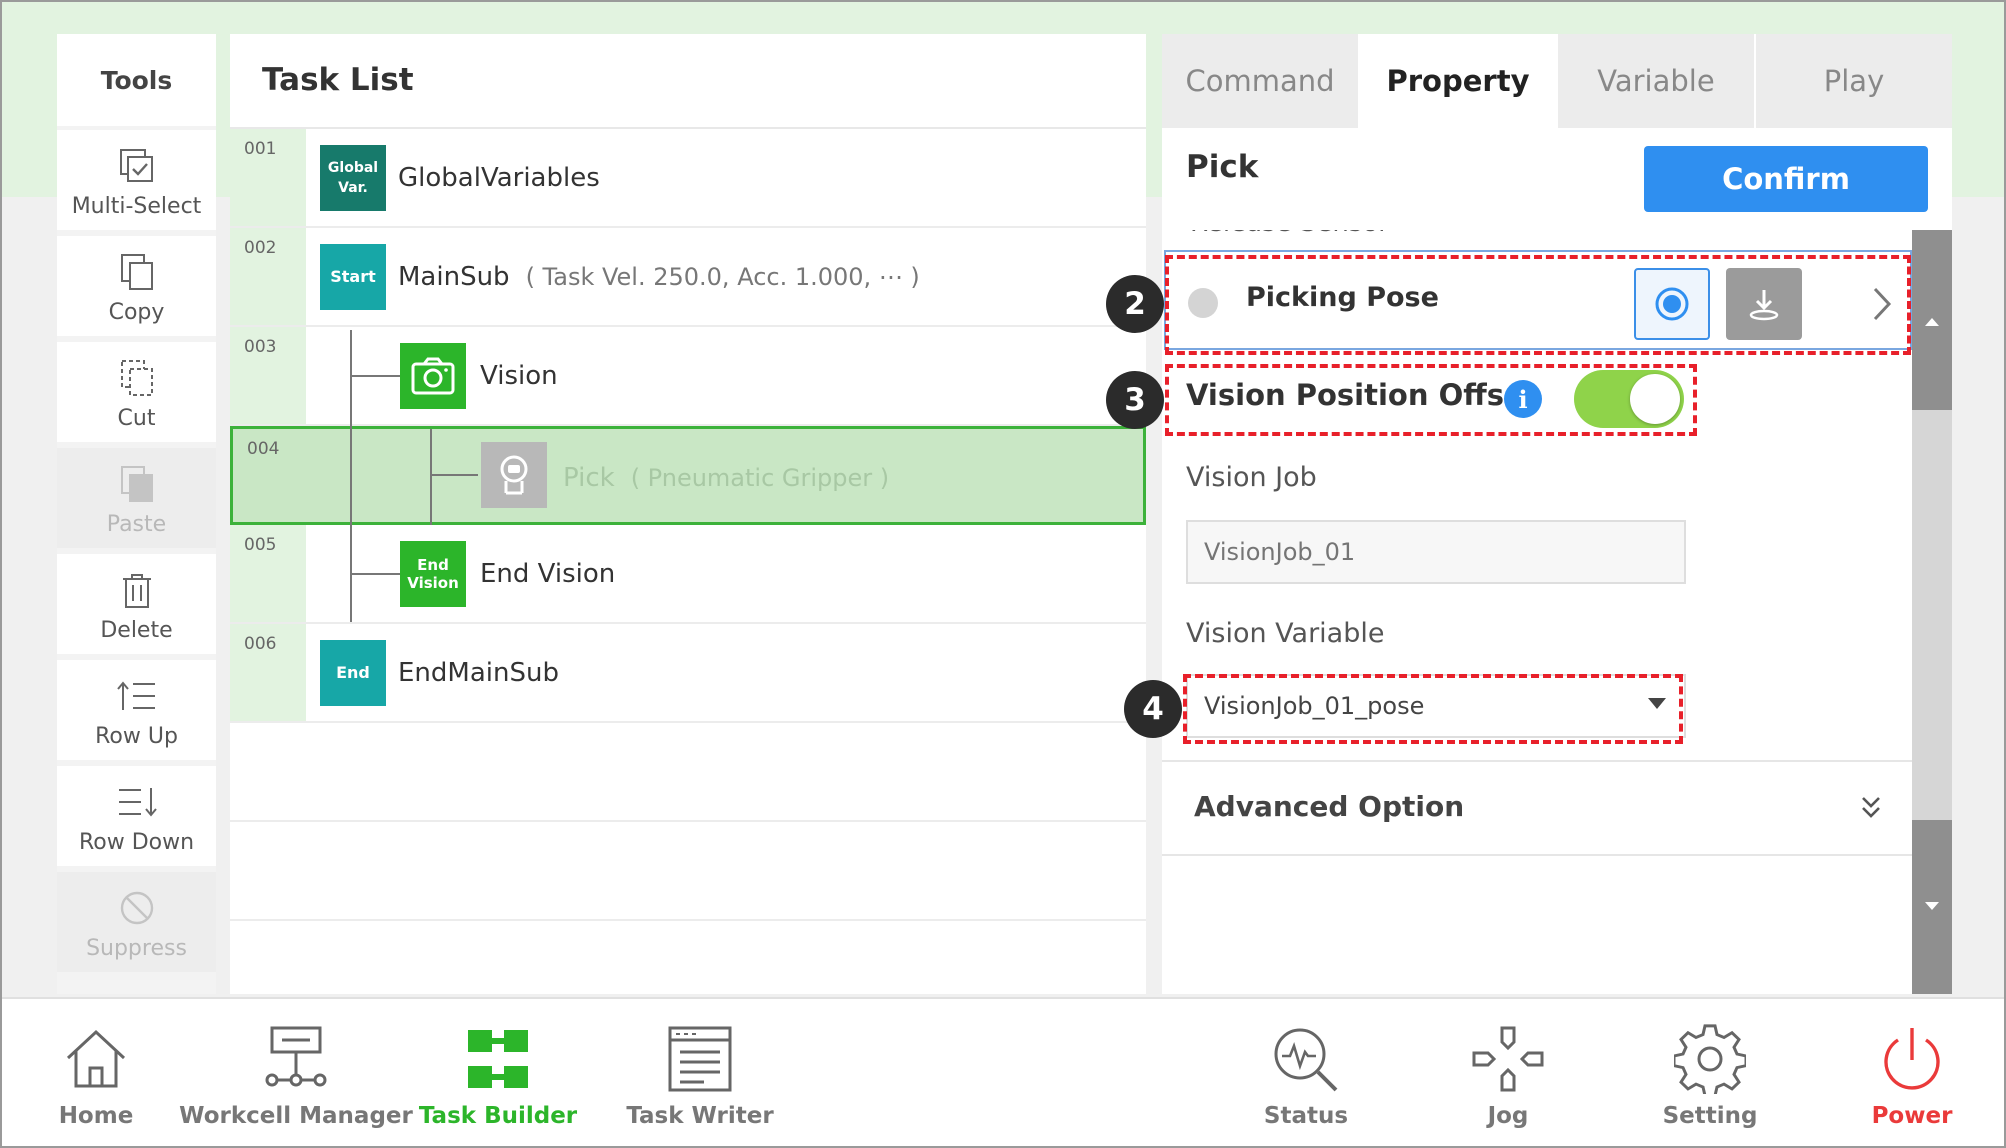  Describe the element at coordinates (136, 736) in the screenshot. I see `row-up-label: Row Up` at that location.